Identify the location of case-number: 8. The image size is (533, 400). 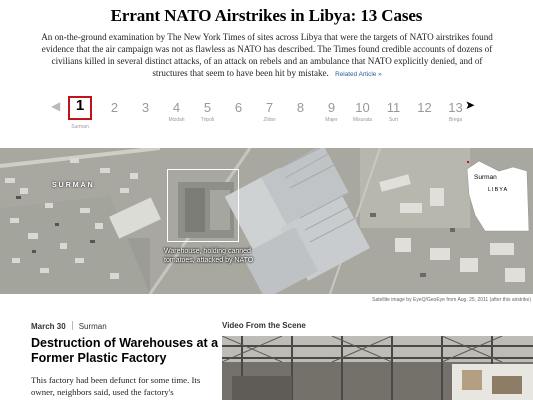
(300, 107).